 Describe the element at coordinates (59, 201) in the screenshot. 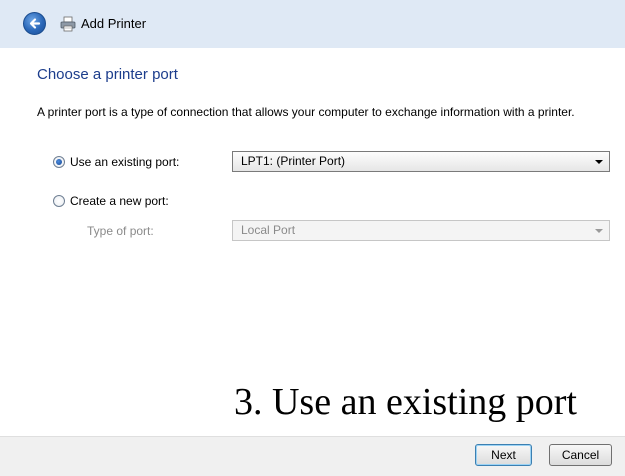

I see `new-port-radio` at that location.